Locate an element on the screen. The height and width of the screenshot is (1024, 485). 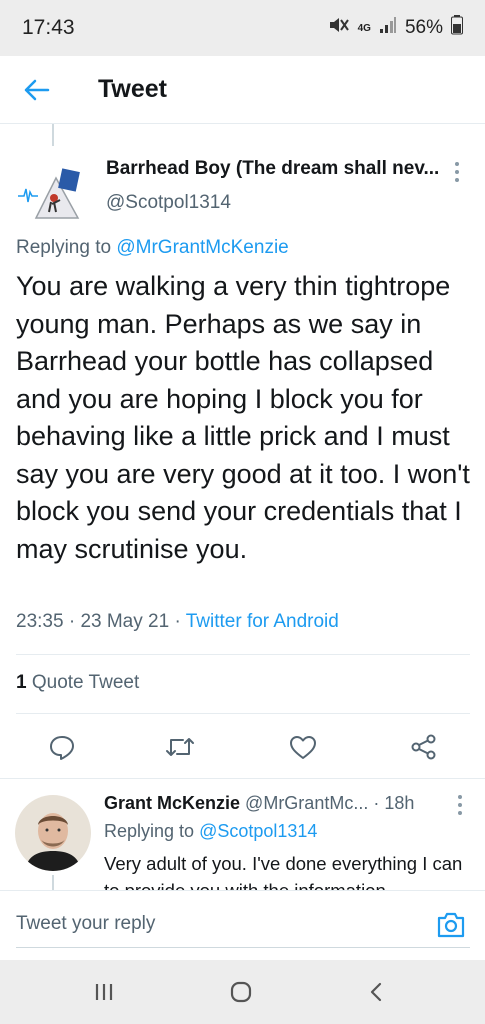
reply-more-options-button is located at coordinates (460, 805).